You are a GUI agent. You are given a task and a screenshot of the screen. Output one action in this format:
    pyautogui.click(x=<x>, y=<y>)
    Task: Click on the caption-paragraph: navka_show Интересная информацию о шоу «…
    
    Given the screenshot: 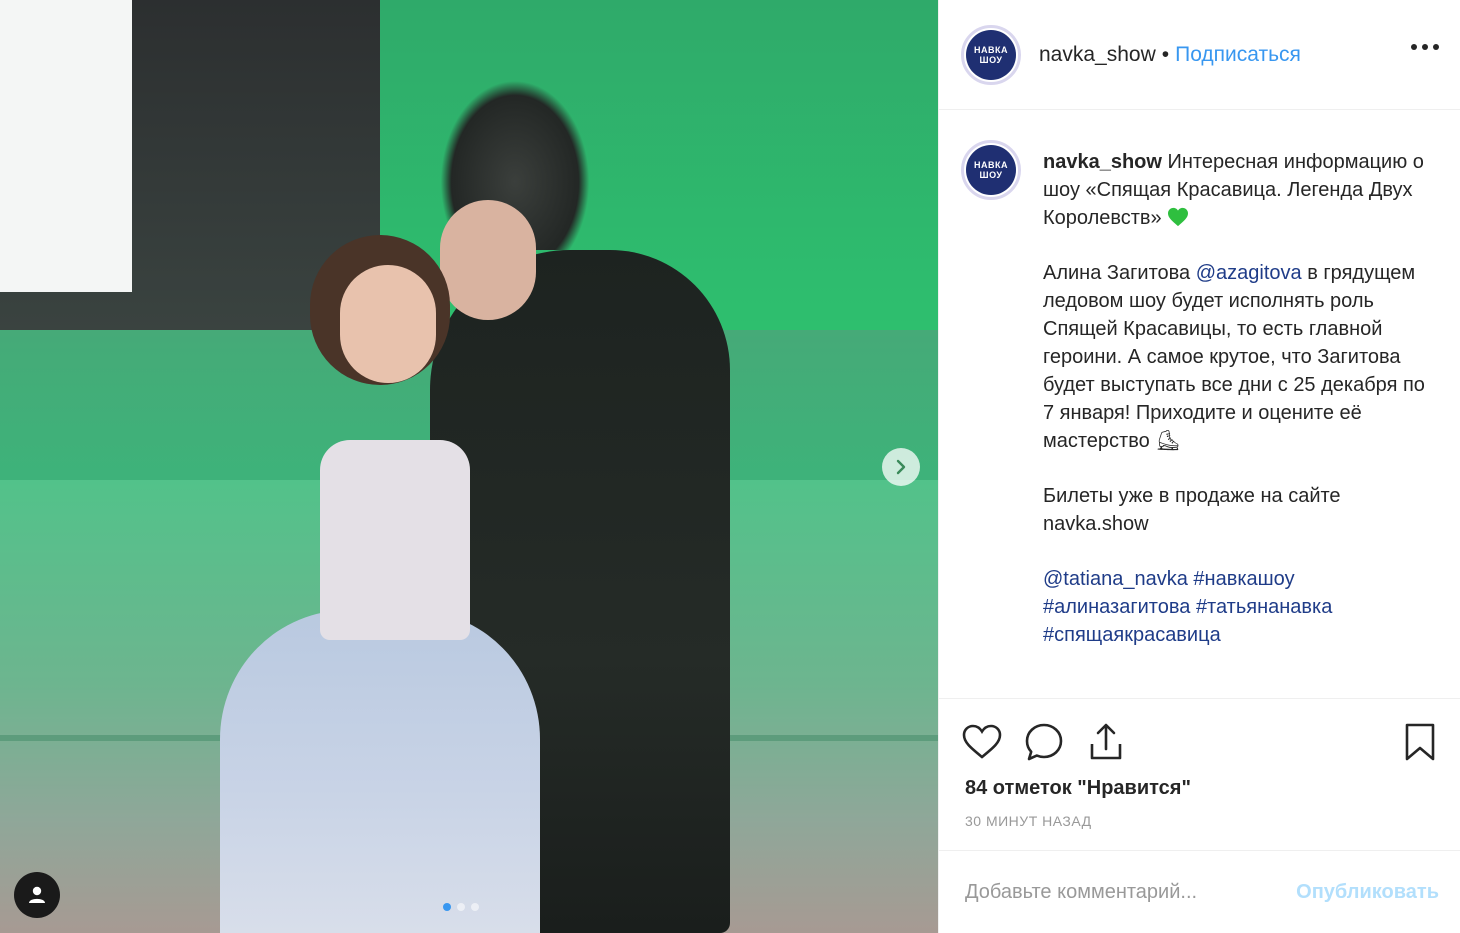 What is the action you would take?
    pyautogui.click(x=1240, y=190)
    